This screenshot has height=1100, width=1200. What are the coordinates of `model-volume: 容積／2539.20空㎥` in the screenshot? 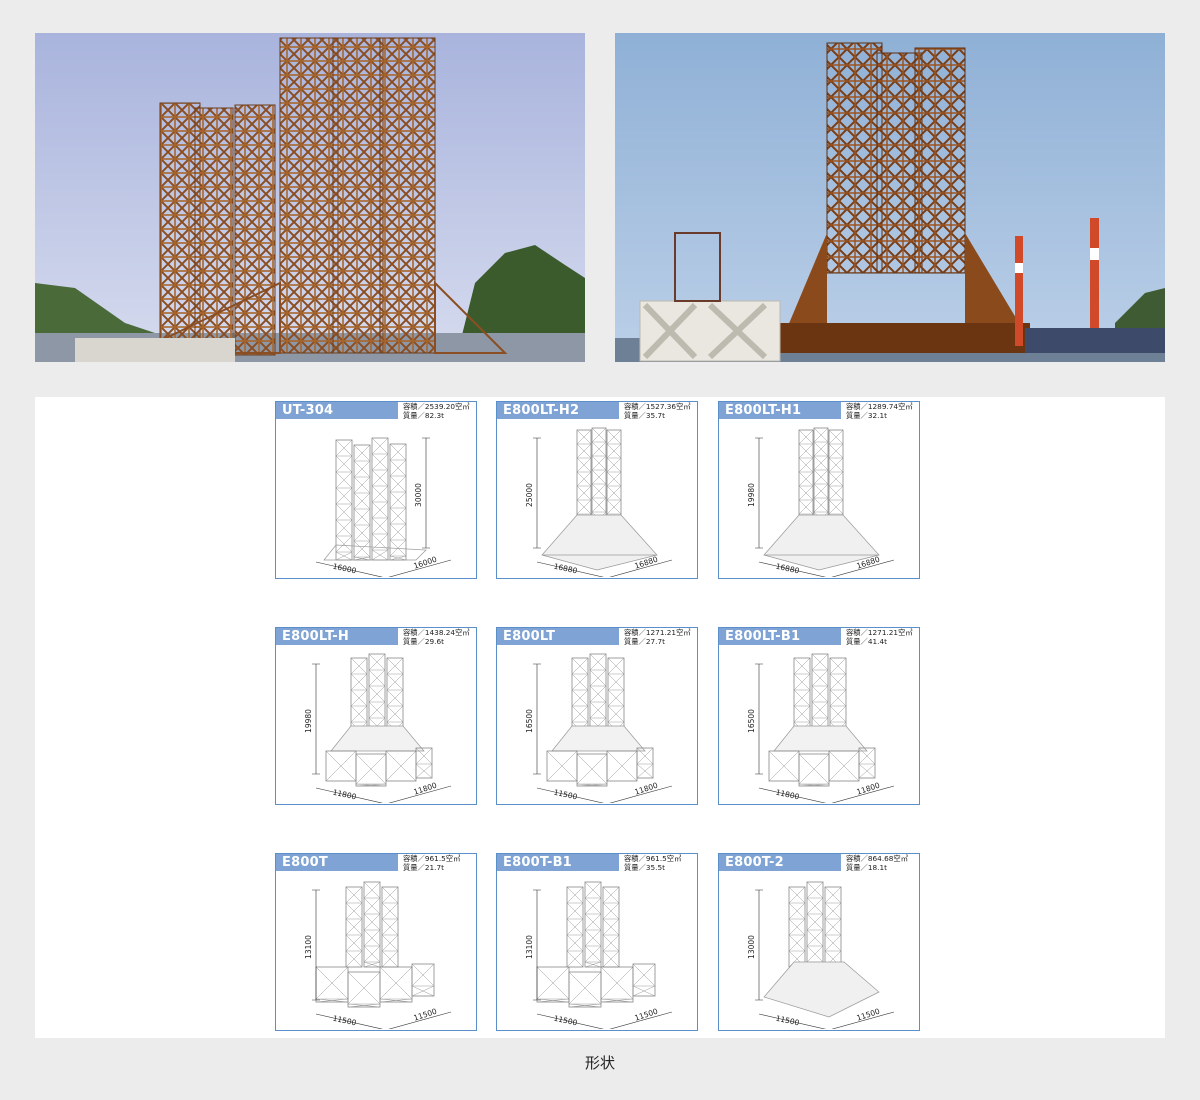 It's located at (436, 406).